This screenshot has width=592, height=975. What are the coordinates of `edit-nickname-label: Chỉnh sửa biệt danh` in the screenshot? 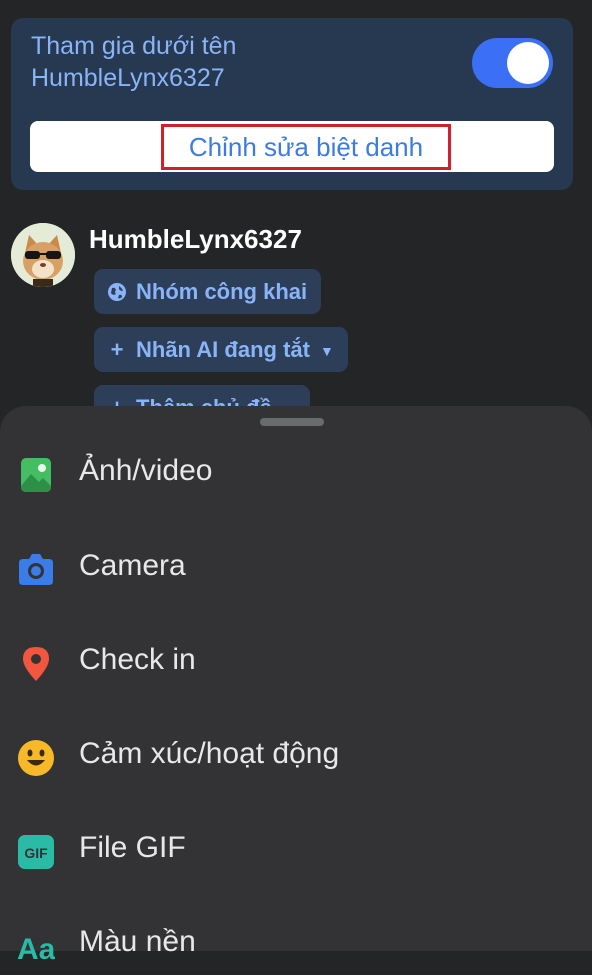 It's located at (306, 147).